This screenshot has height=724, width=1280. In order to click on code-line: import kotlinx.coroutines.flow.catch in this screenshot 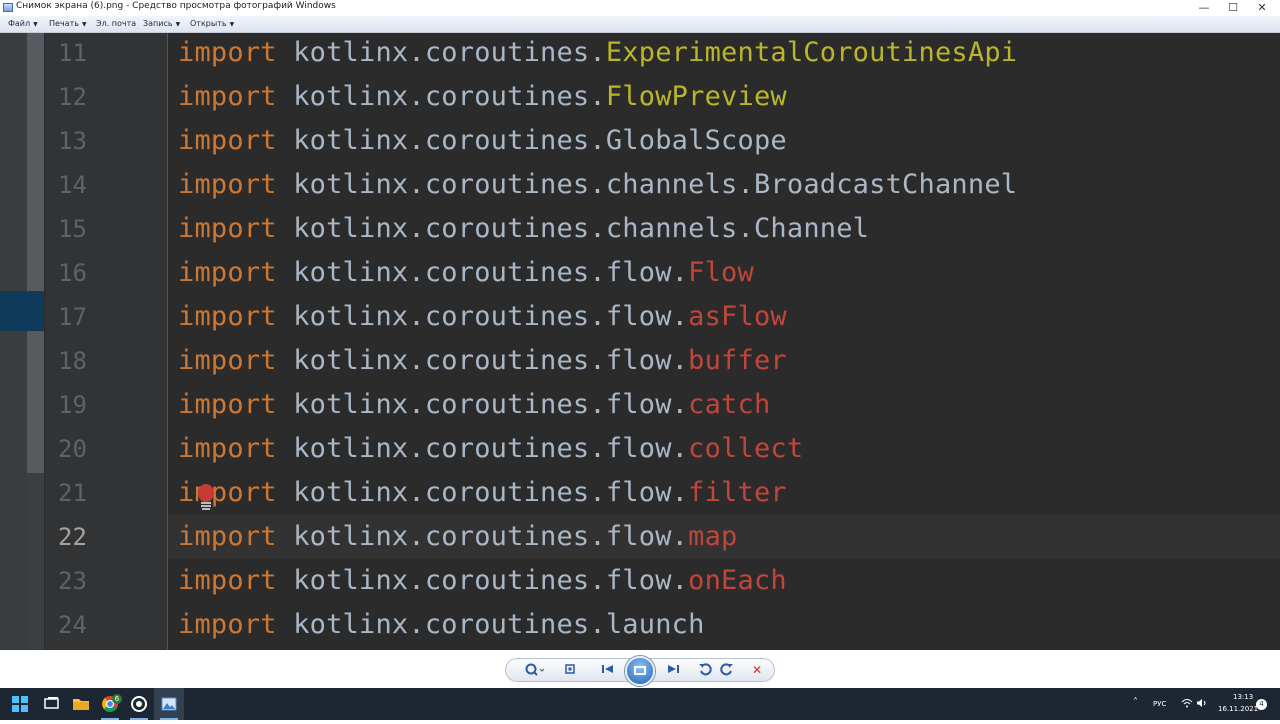, I will do `click(474, 405)`.